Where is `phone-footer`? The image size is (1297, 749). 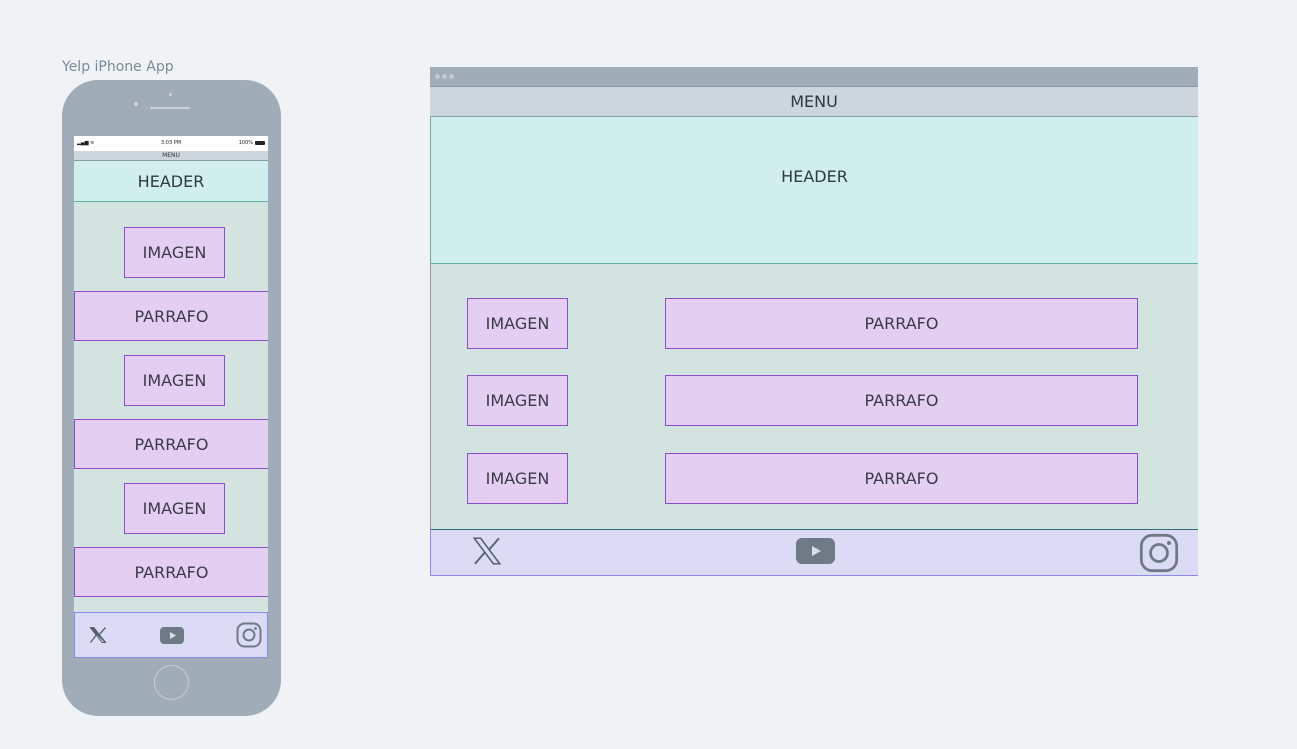
phone-footer is located at coordinates (171, 635).